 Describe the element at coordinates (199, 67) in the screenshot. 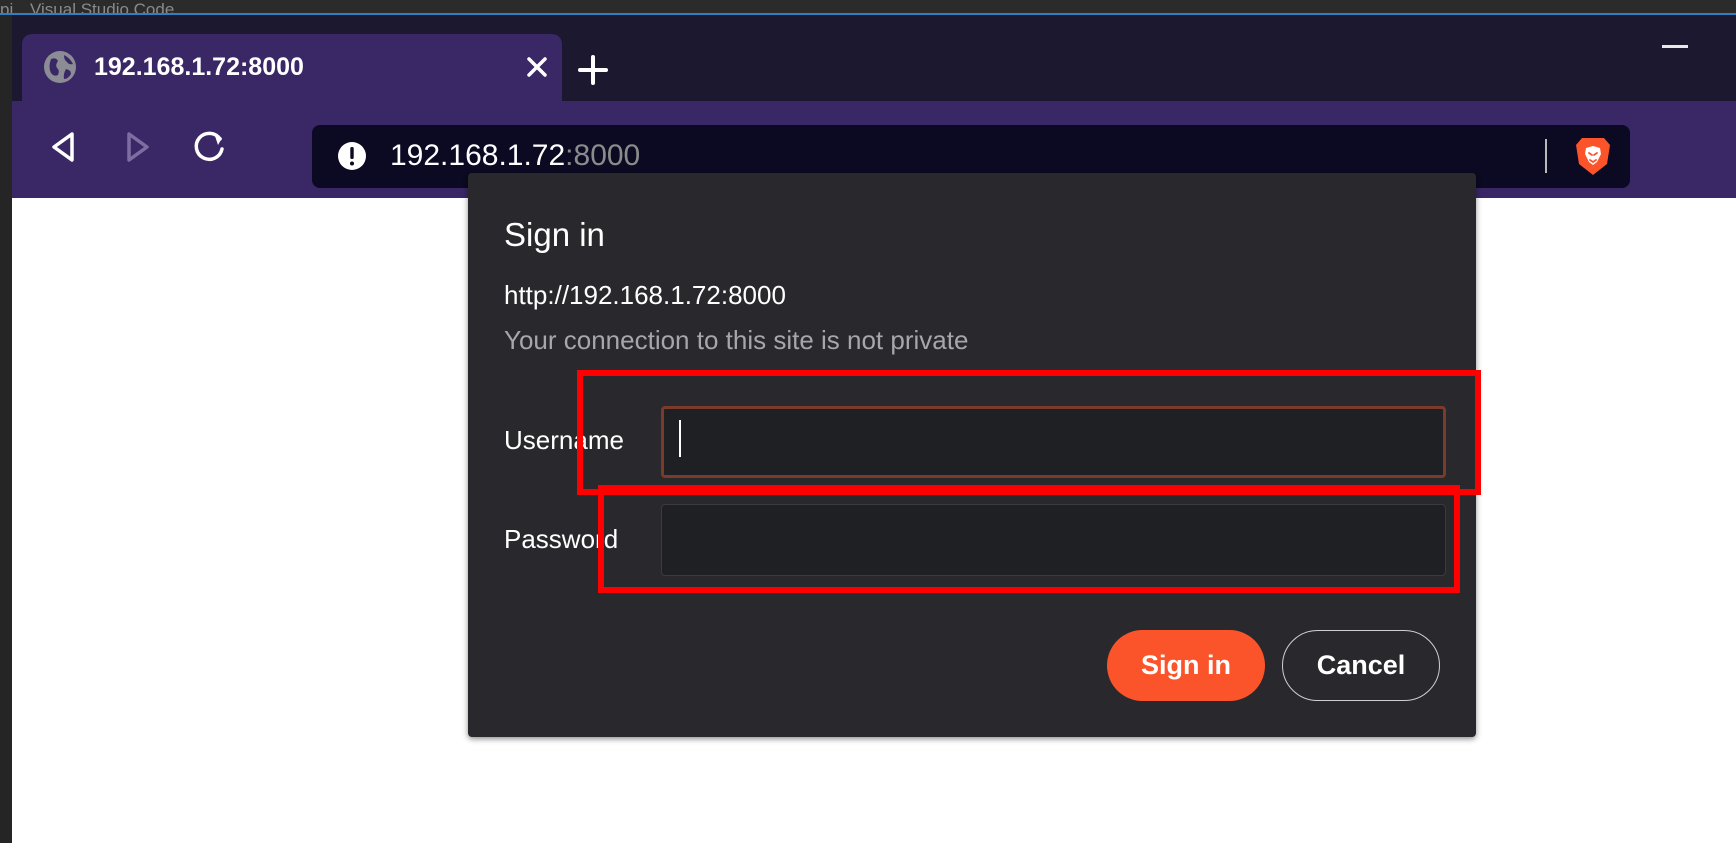

I see `tab-title: 192.168.1.72:8000` at that location.